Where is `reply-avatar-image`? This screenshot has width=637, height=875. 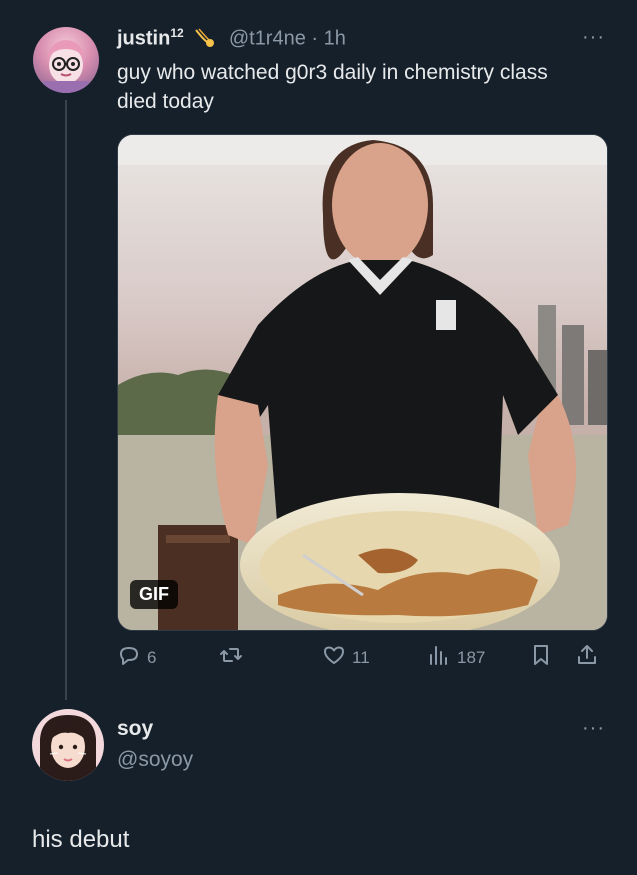
reply-avatar-image is located at coordinates (68, 745).